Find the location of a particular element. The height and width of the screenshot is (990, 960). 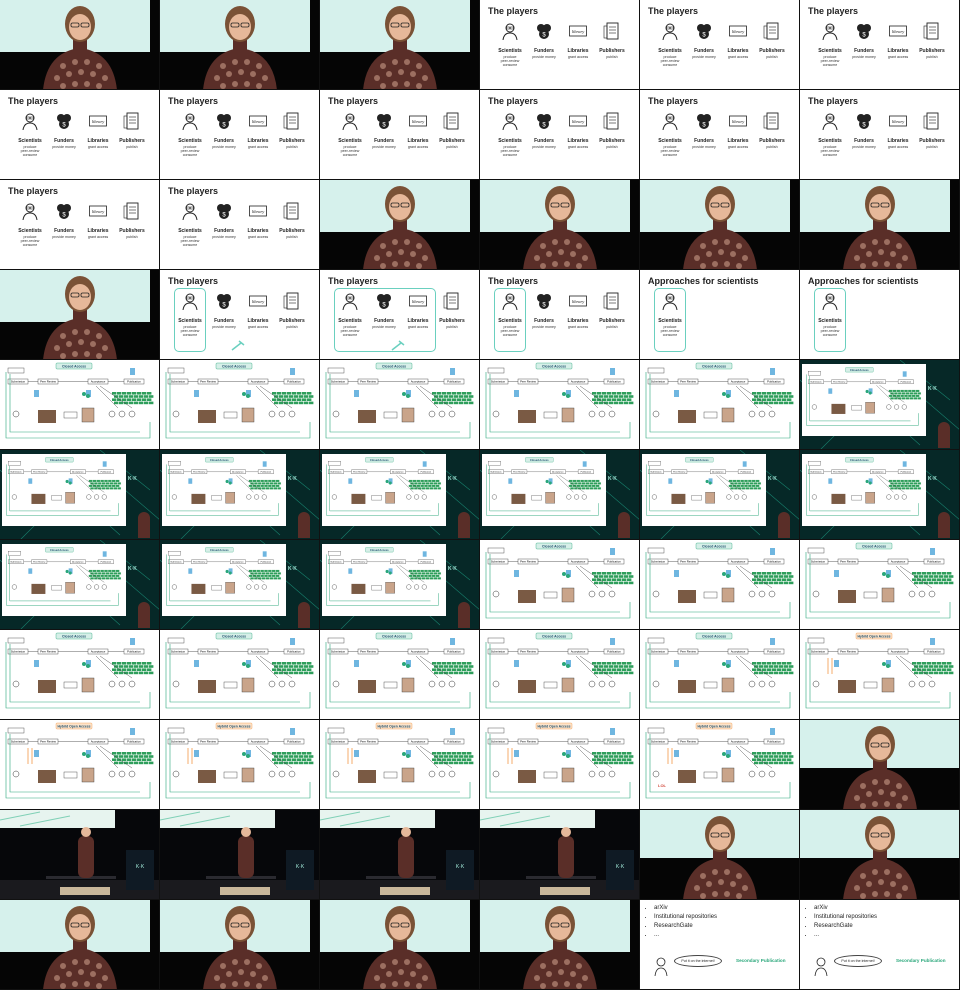

frame-14-speaker is located at coordinates (400, 225).